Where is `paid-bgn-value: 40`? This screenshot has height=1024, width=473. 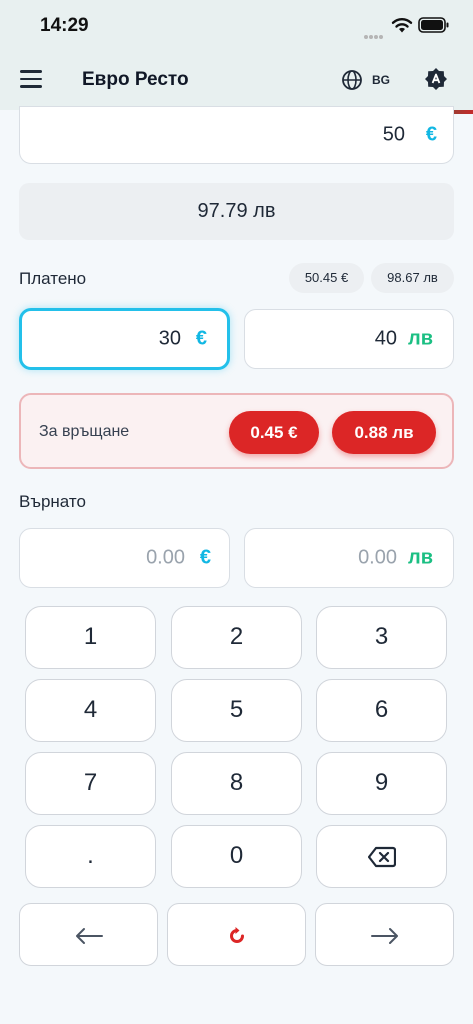 paid-bgn-value: 40 is located at coordinates (385, 338).